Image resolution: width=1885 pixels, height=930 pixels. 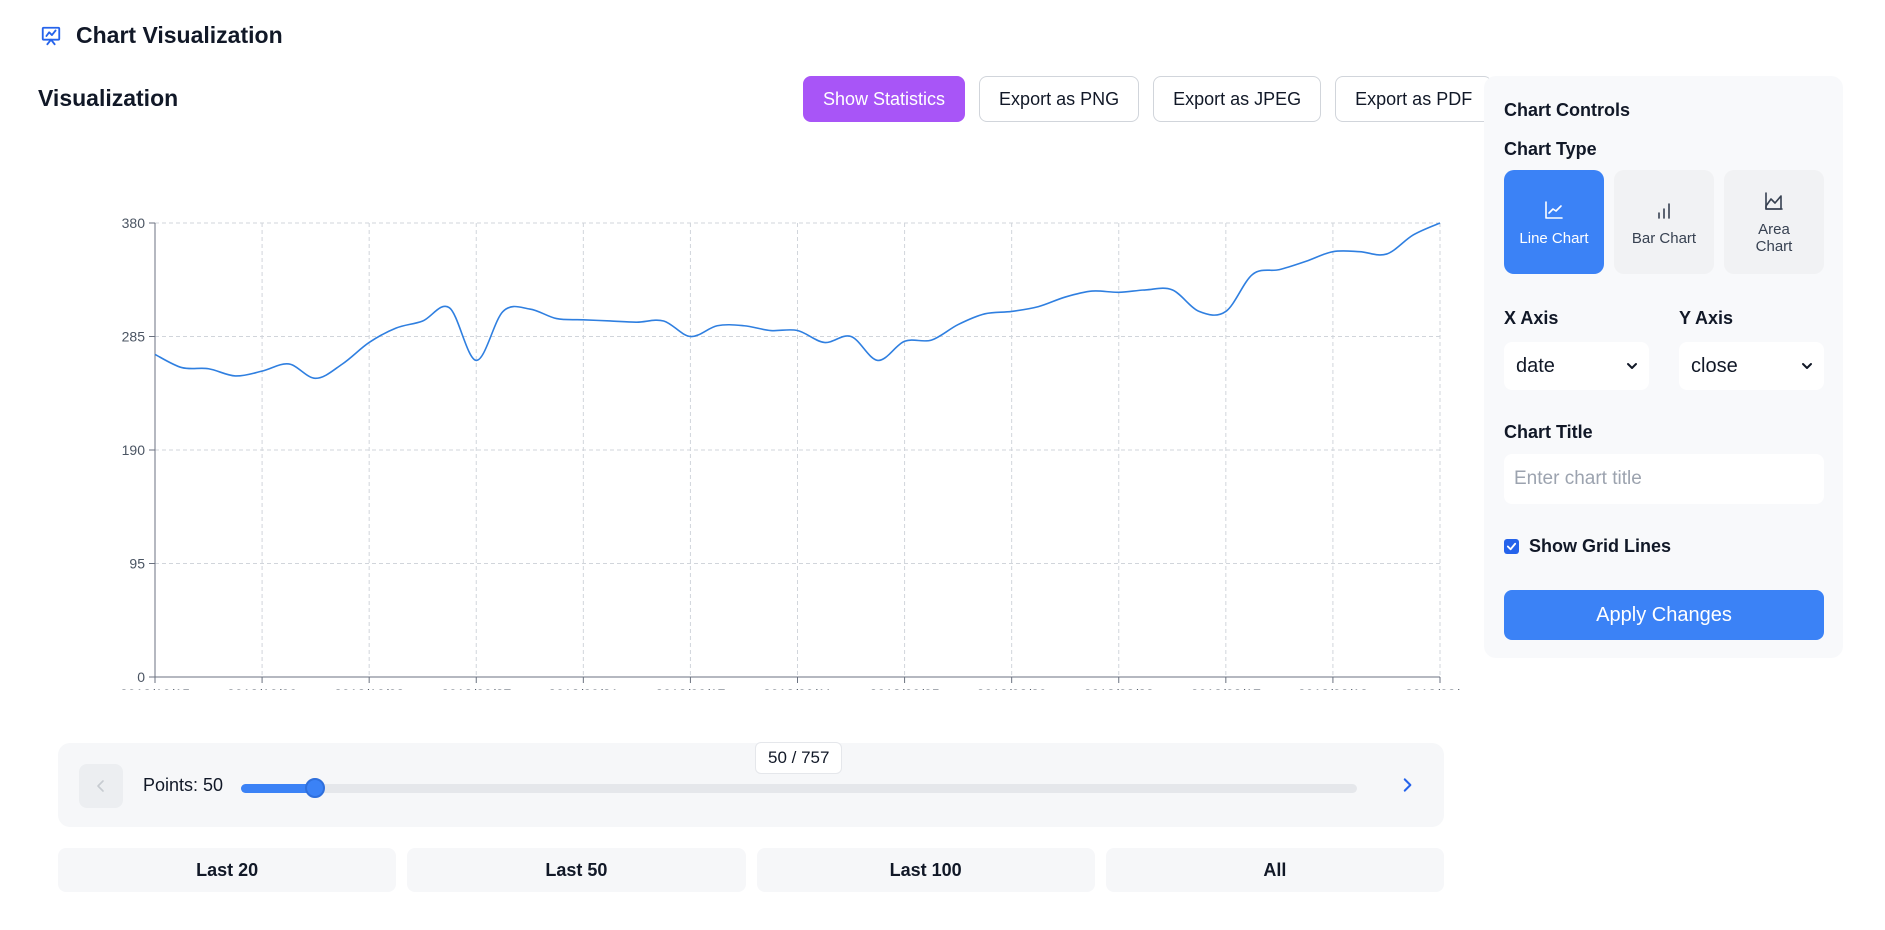 What do you see at coordinates (799, 758) in the screenshot?
I see `points-count-badge: 50 / 757` at bounding box center [799, 758].